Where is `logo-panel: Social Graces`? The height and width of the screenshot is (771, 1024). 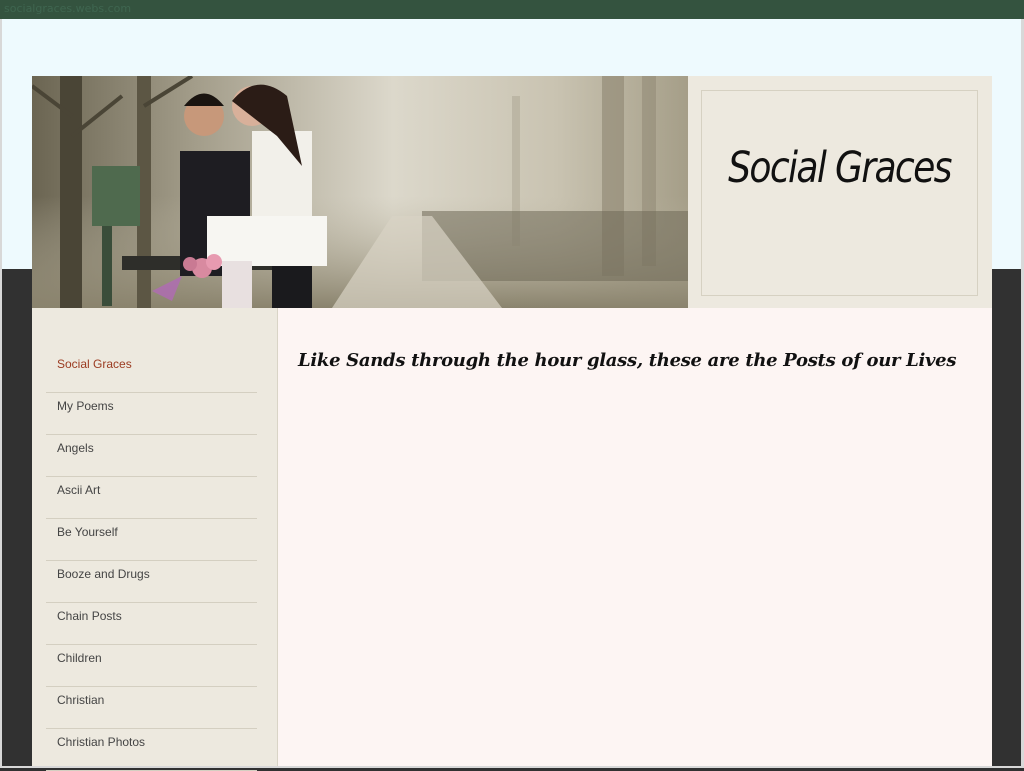 logo-panel: Social Graces is located at coordinates (840, 192).